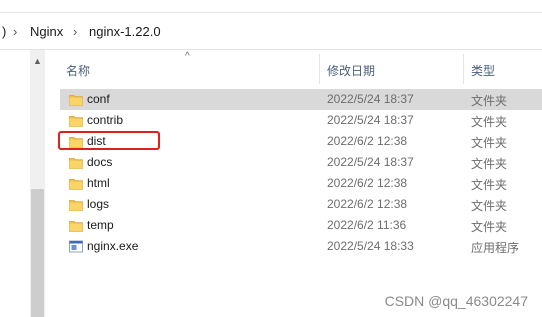  What do you see at coordinates (495, 248) in the screenshot?
I see `file-type: 应用程序` at bounding box center [495, 248].